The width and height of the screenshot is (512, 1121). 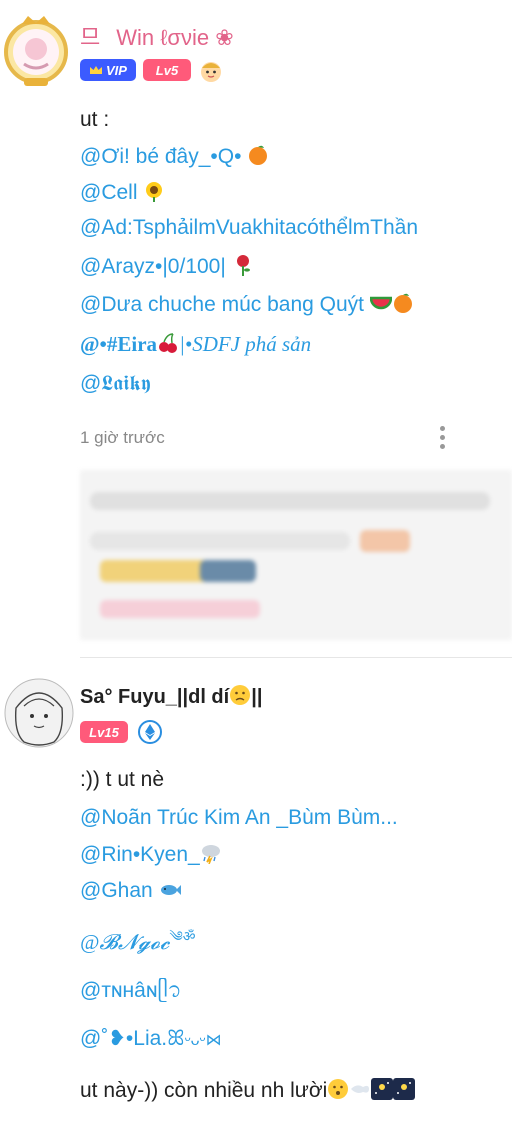 I want to click on divider, so click(x=296, y=657).